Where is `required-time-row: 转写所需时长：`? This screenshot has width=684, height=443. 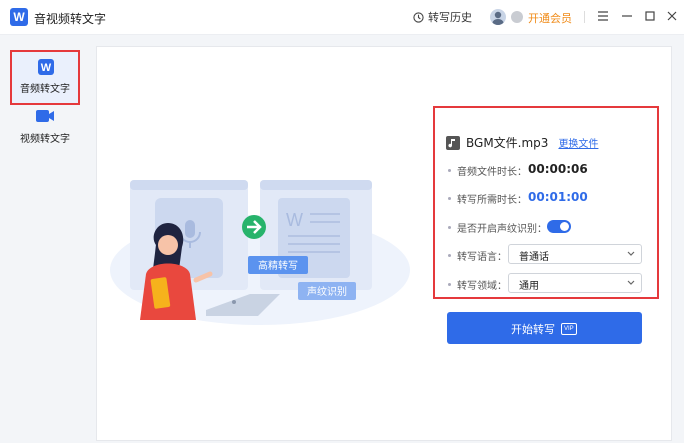
required-time-row: 转写所需时长： is located at coordinates (487, 198).